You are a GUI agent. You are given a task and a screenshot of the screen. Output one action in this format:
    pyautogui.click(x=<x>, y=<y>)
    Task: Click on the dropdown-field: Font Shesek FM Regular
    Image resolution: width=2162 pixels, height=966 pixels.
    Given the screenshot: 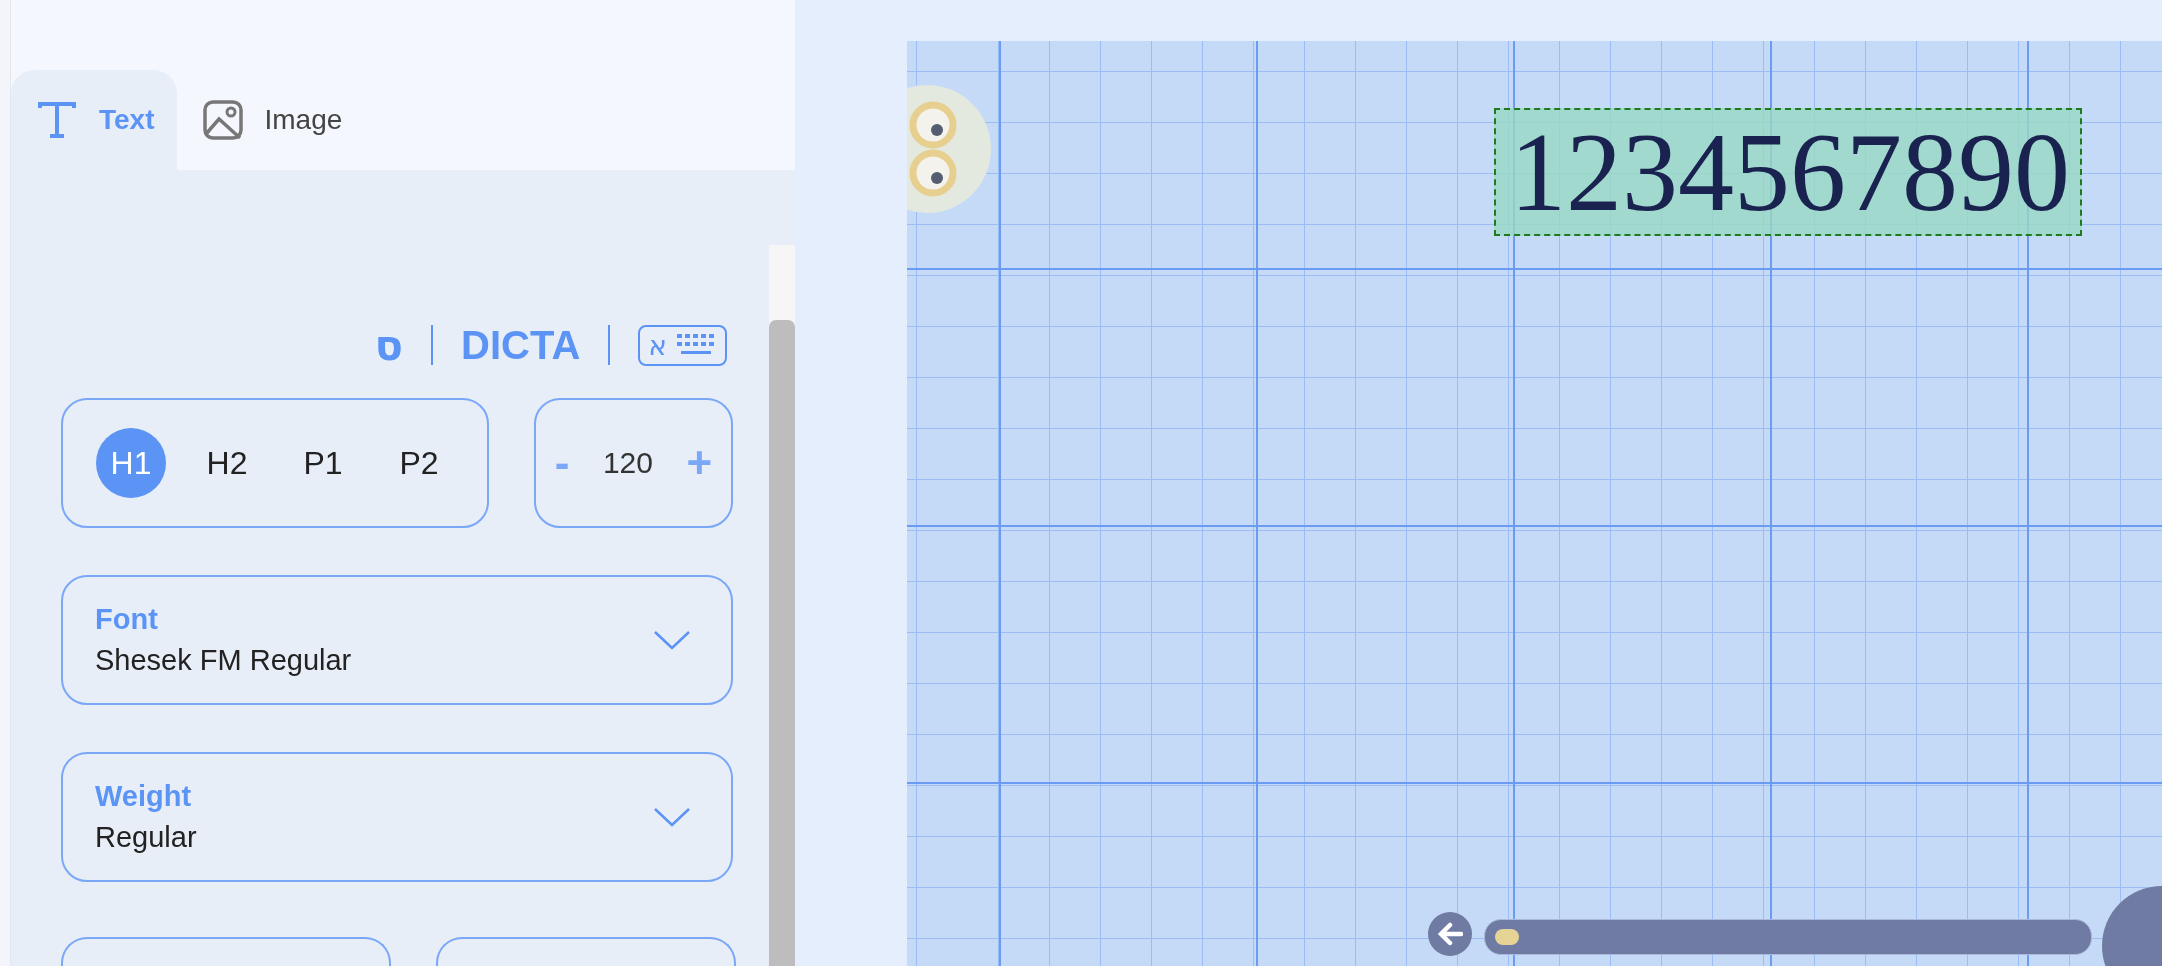 What is the action you would take?
    pyautogui.click(x=397, y=640)
    